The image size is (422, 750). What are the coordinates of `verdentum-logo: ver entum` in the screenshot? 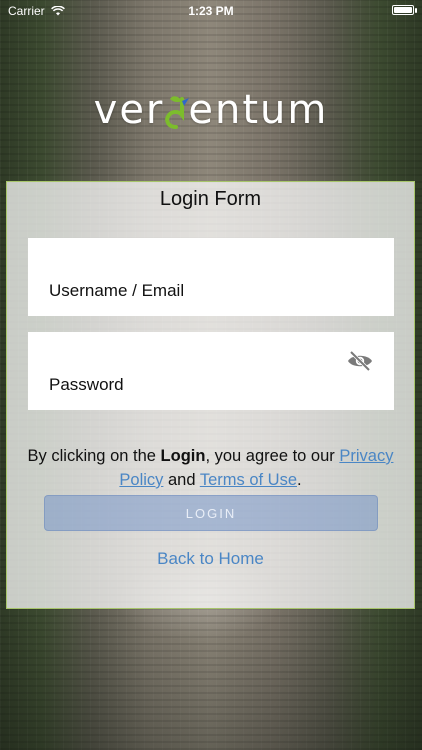 It's located at (211, 110).